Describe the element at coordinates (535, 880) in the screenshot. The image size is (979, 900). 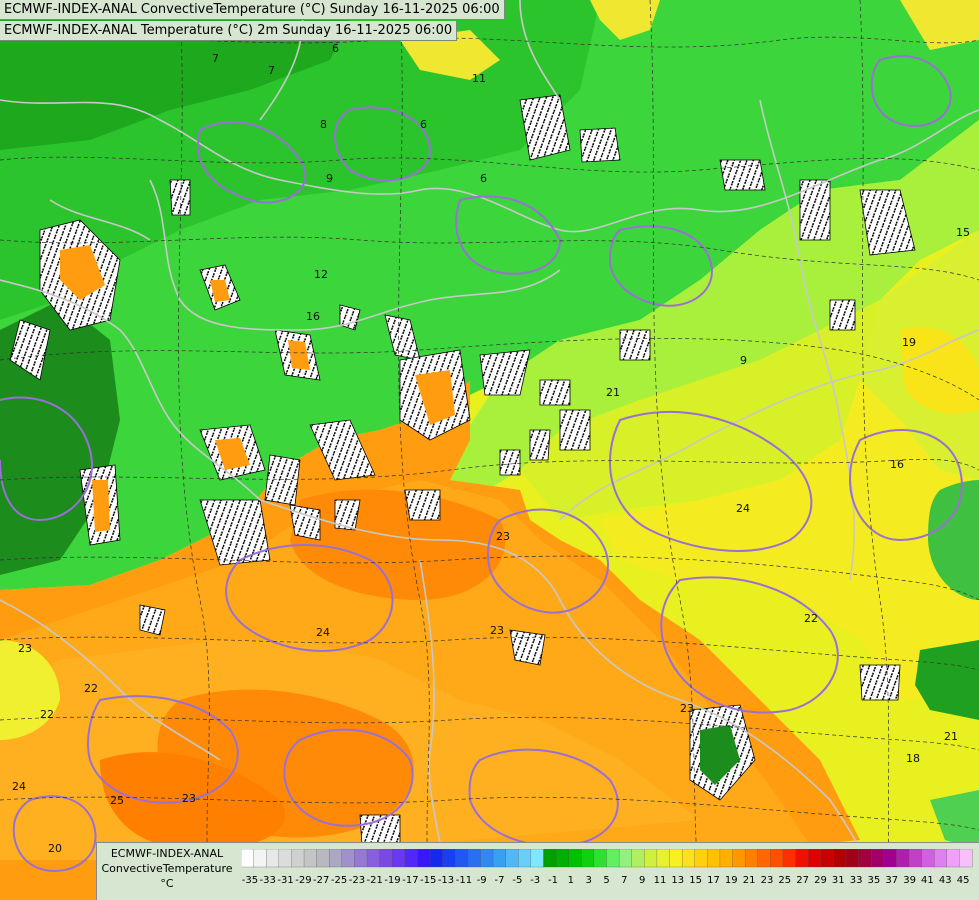
I see `legend-tick-label: -3` at that location.